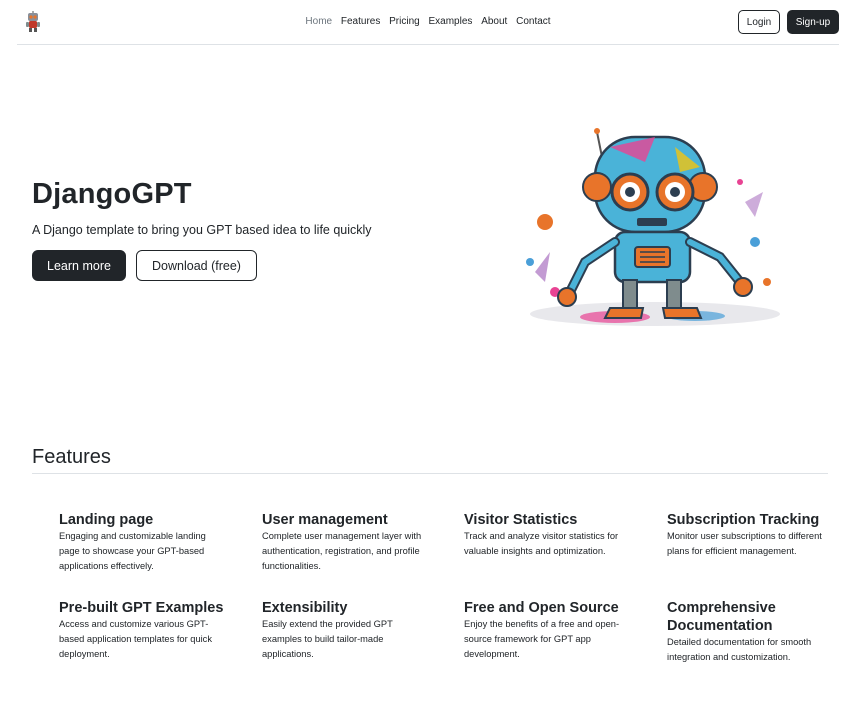 The width and height of the screenshot is (868, 702). What do you see at coordinates (360, 21) in the screenshot?
I see `nav-link-features: Features` at bounding box center [360, 21].